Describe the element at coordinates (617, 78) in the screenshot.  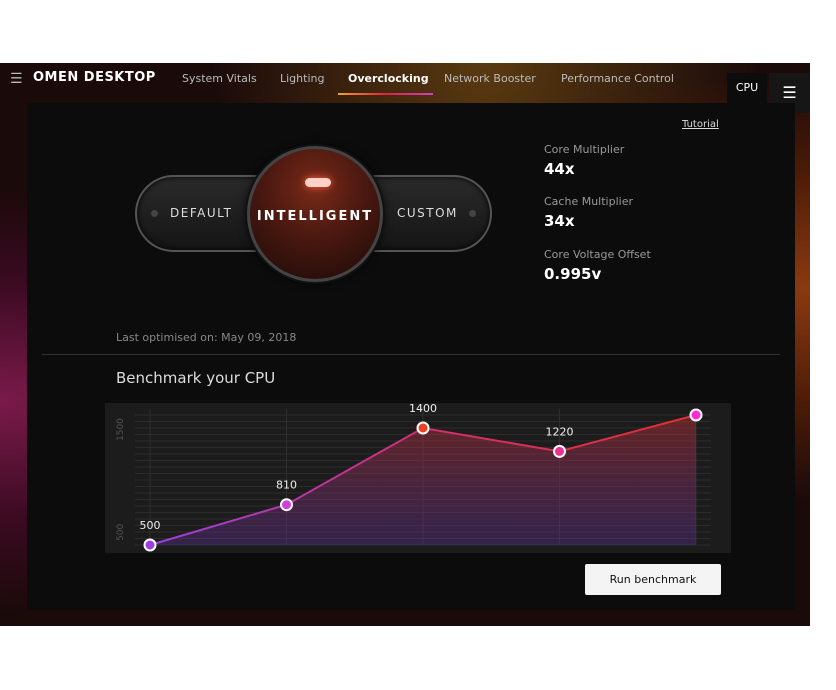
I see `tab-performance-control: Performance Control` at that location.